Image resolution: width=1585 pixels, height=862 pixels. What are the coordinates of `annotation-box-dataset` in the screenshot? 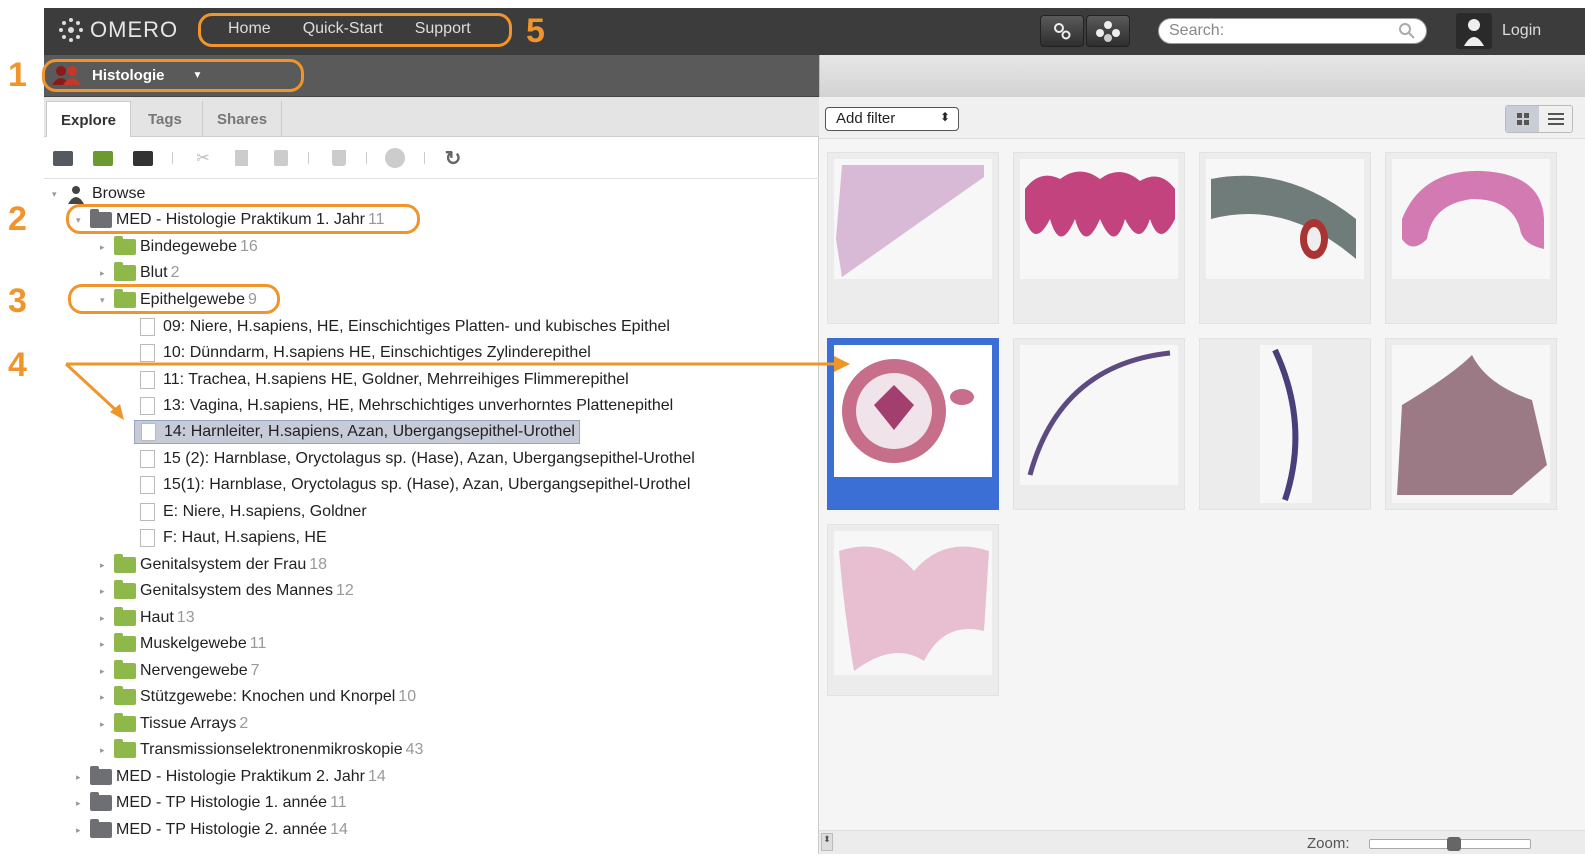 It's located at (174, 299).